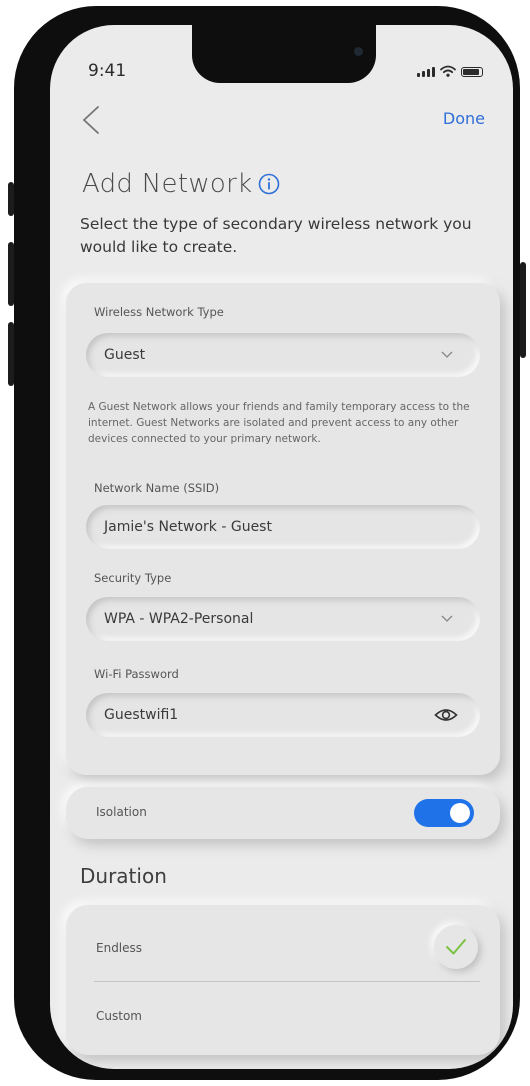 Image resolution: width=530 pixels, height=1086 pixels. I want to click on selected-indicator, so click(456, 947).